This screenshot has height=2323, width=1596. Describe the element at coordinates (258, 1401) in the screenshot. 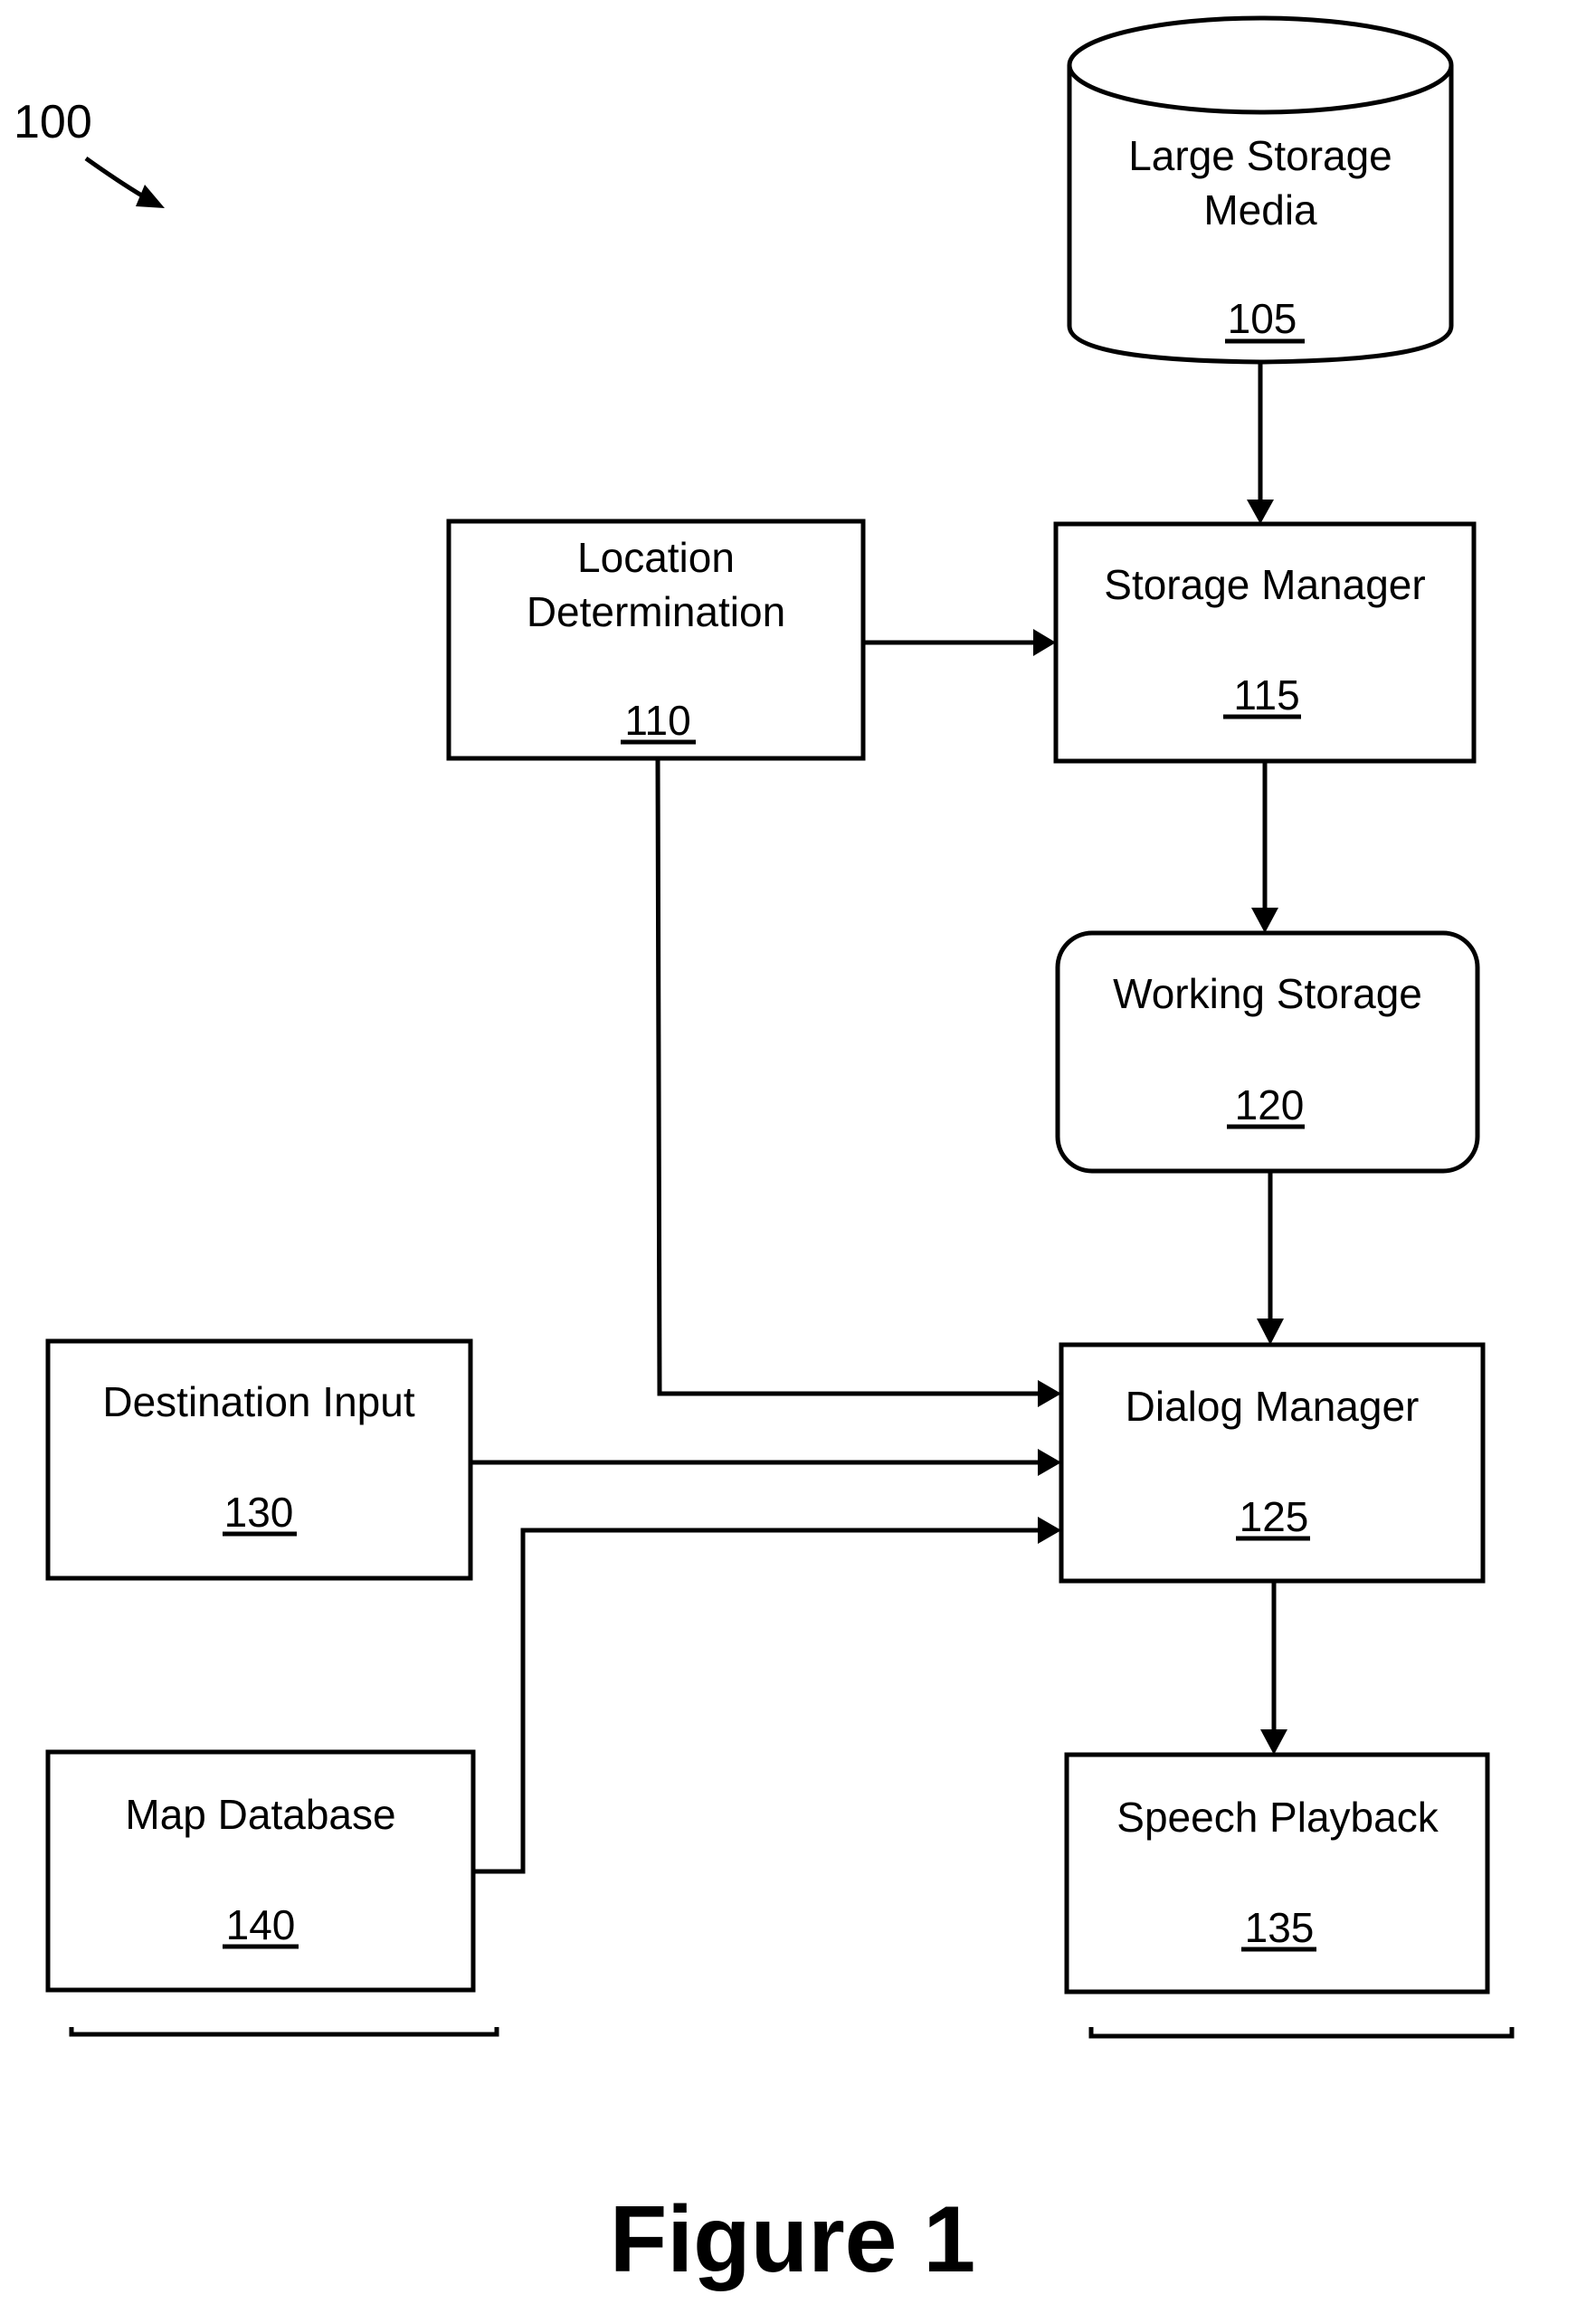

I see `block-label: Destination Input` at that location.